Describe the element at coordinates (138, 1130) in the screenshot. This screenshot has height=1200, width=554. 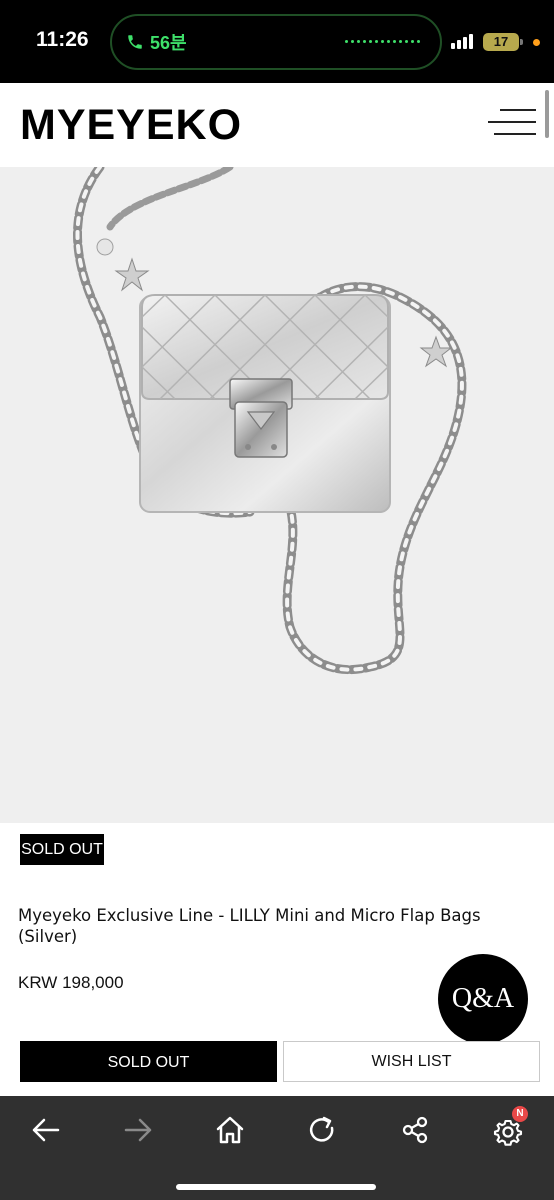
I see `forward-arrow-icon` at that location.